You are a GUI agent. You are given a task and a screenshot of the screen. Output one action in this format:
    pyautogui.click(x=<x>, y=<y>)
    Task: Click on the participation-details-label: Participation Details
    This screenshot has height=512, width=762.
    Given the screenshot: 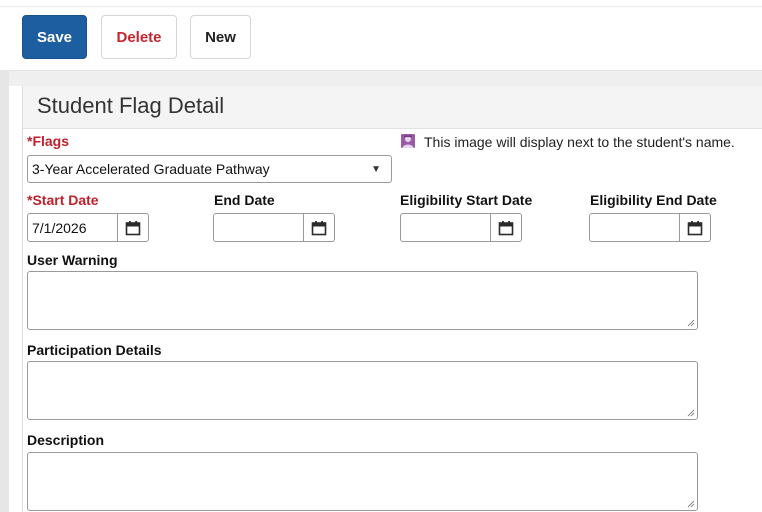 What is the action you would take?
    pyautogui.click(x=94, y=350)
    